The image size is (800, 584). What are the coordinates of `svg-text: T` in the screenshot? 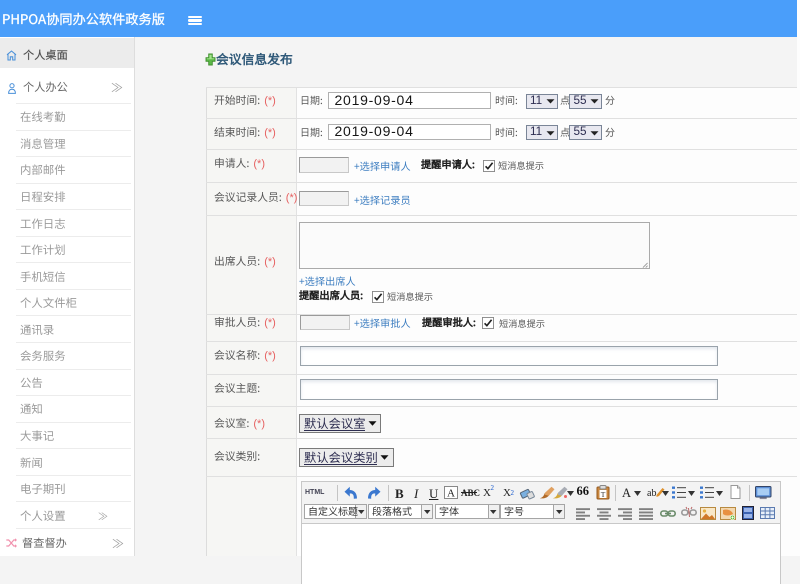 It's located at (603, 494).